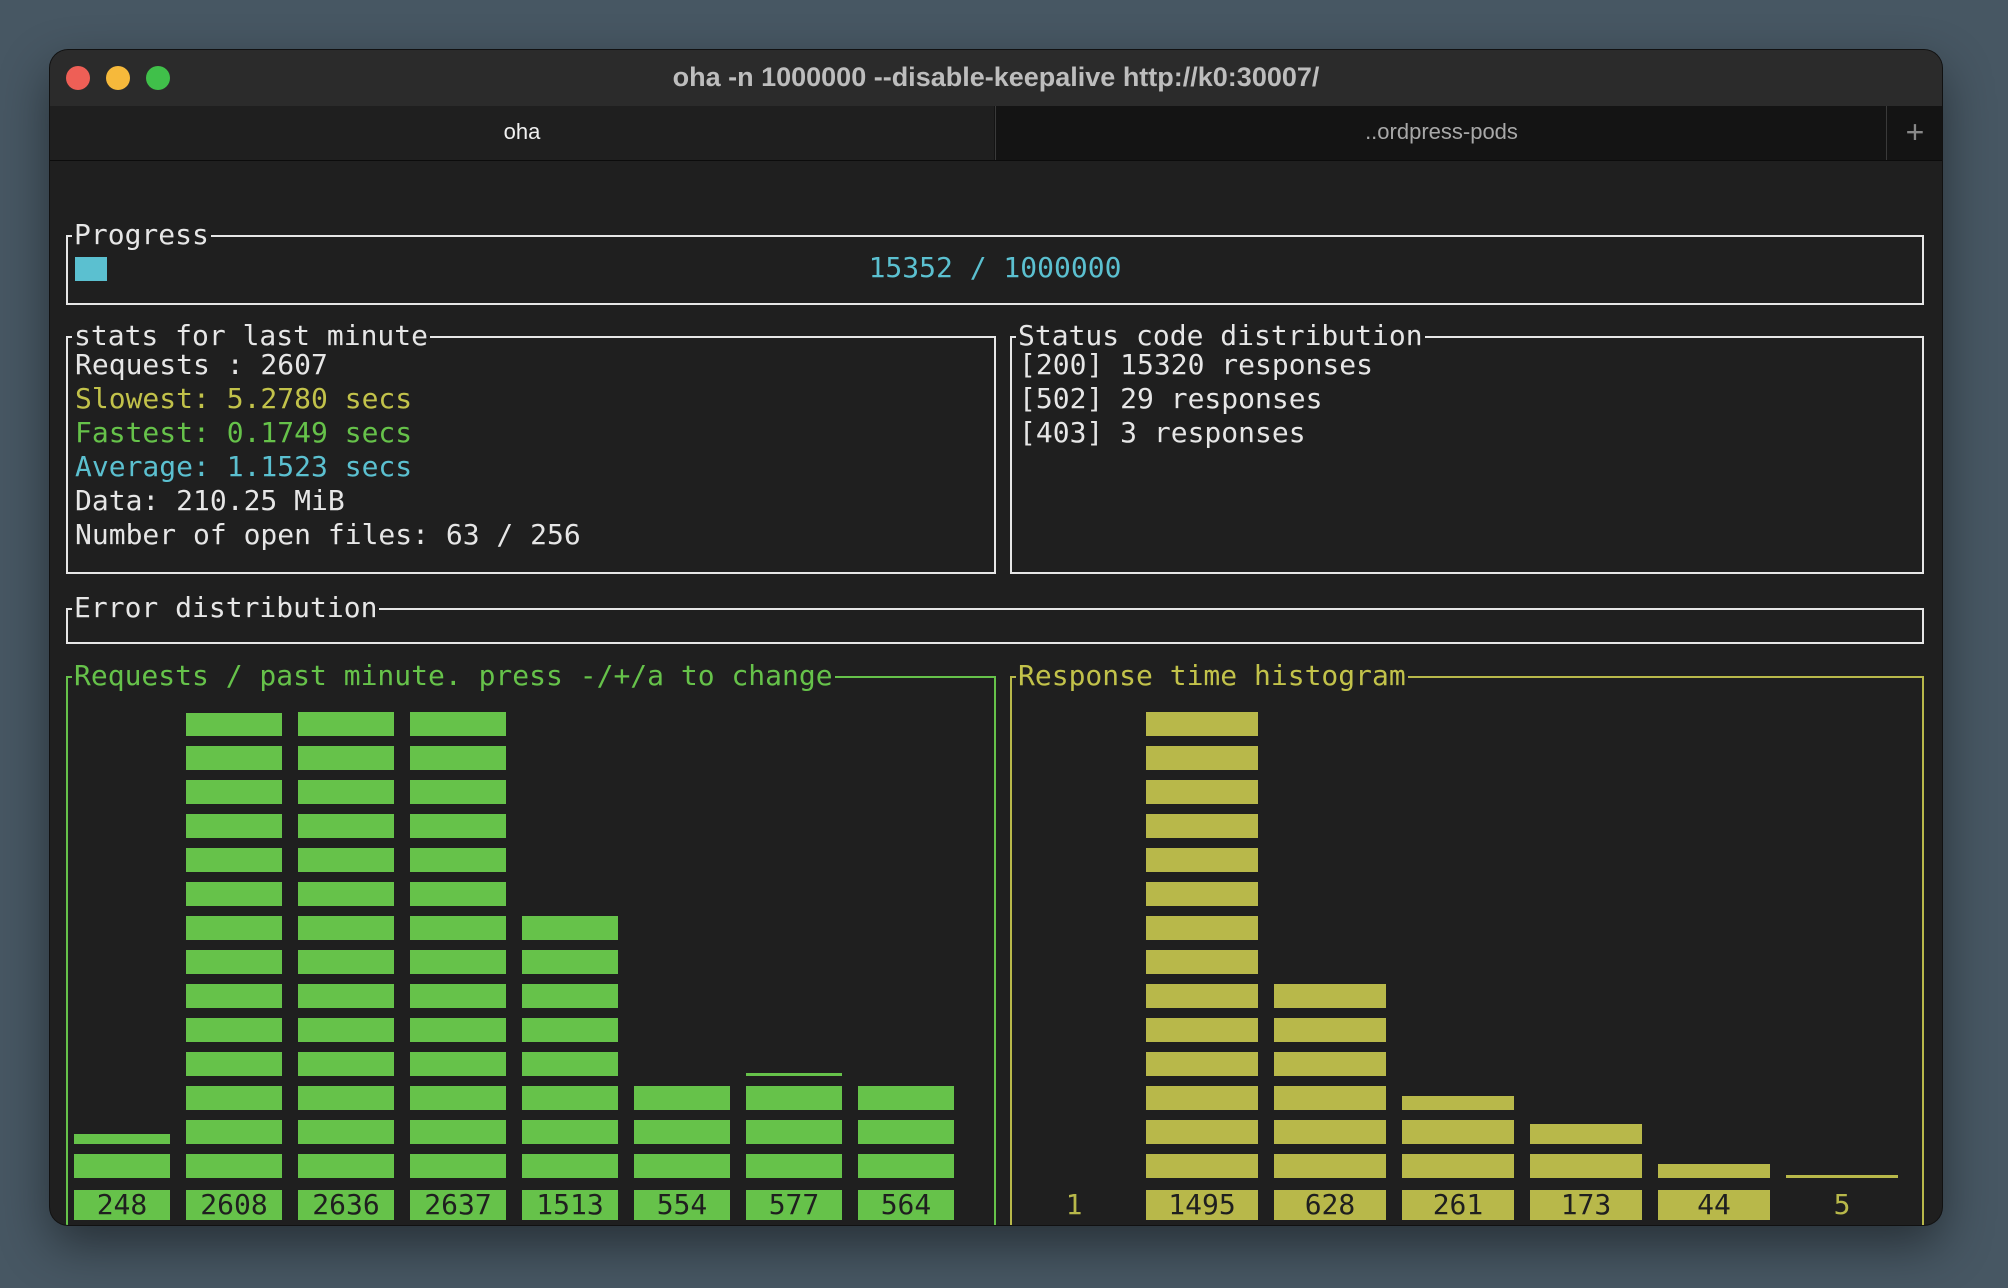 This screenshot has width=2008, height=1288. What do you see at coordinates (122, 928) in the screenshot?
I see `bar-0m` at bounding box center [122, 928].